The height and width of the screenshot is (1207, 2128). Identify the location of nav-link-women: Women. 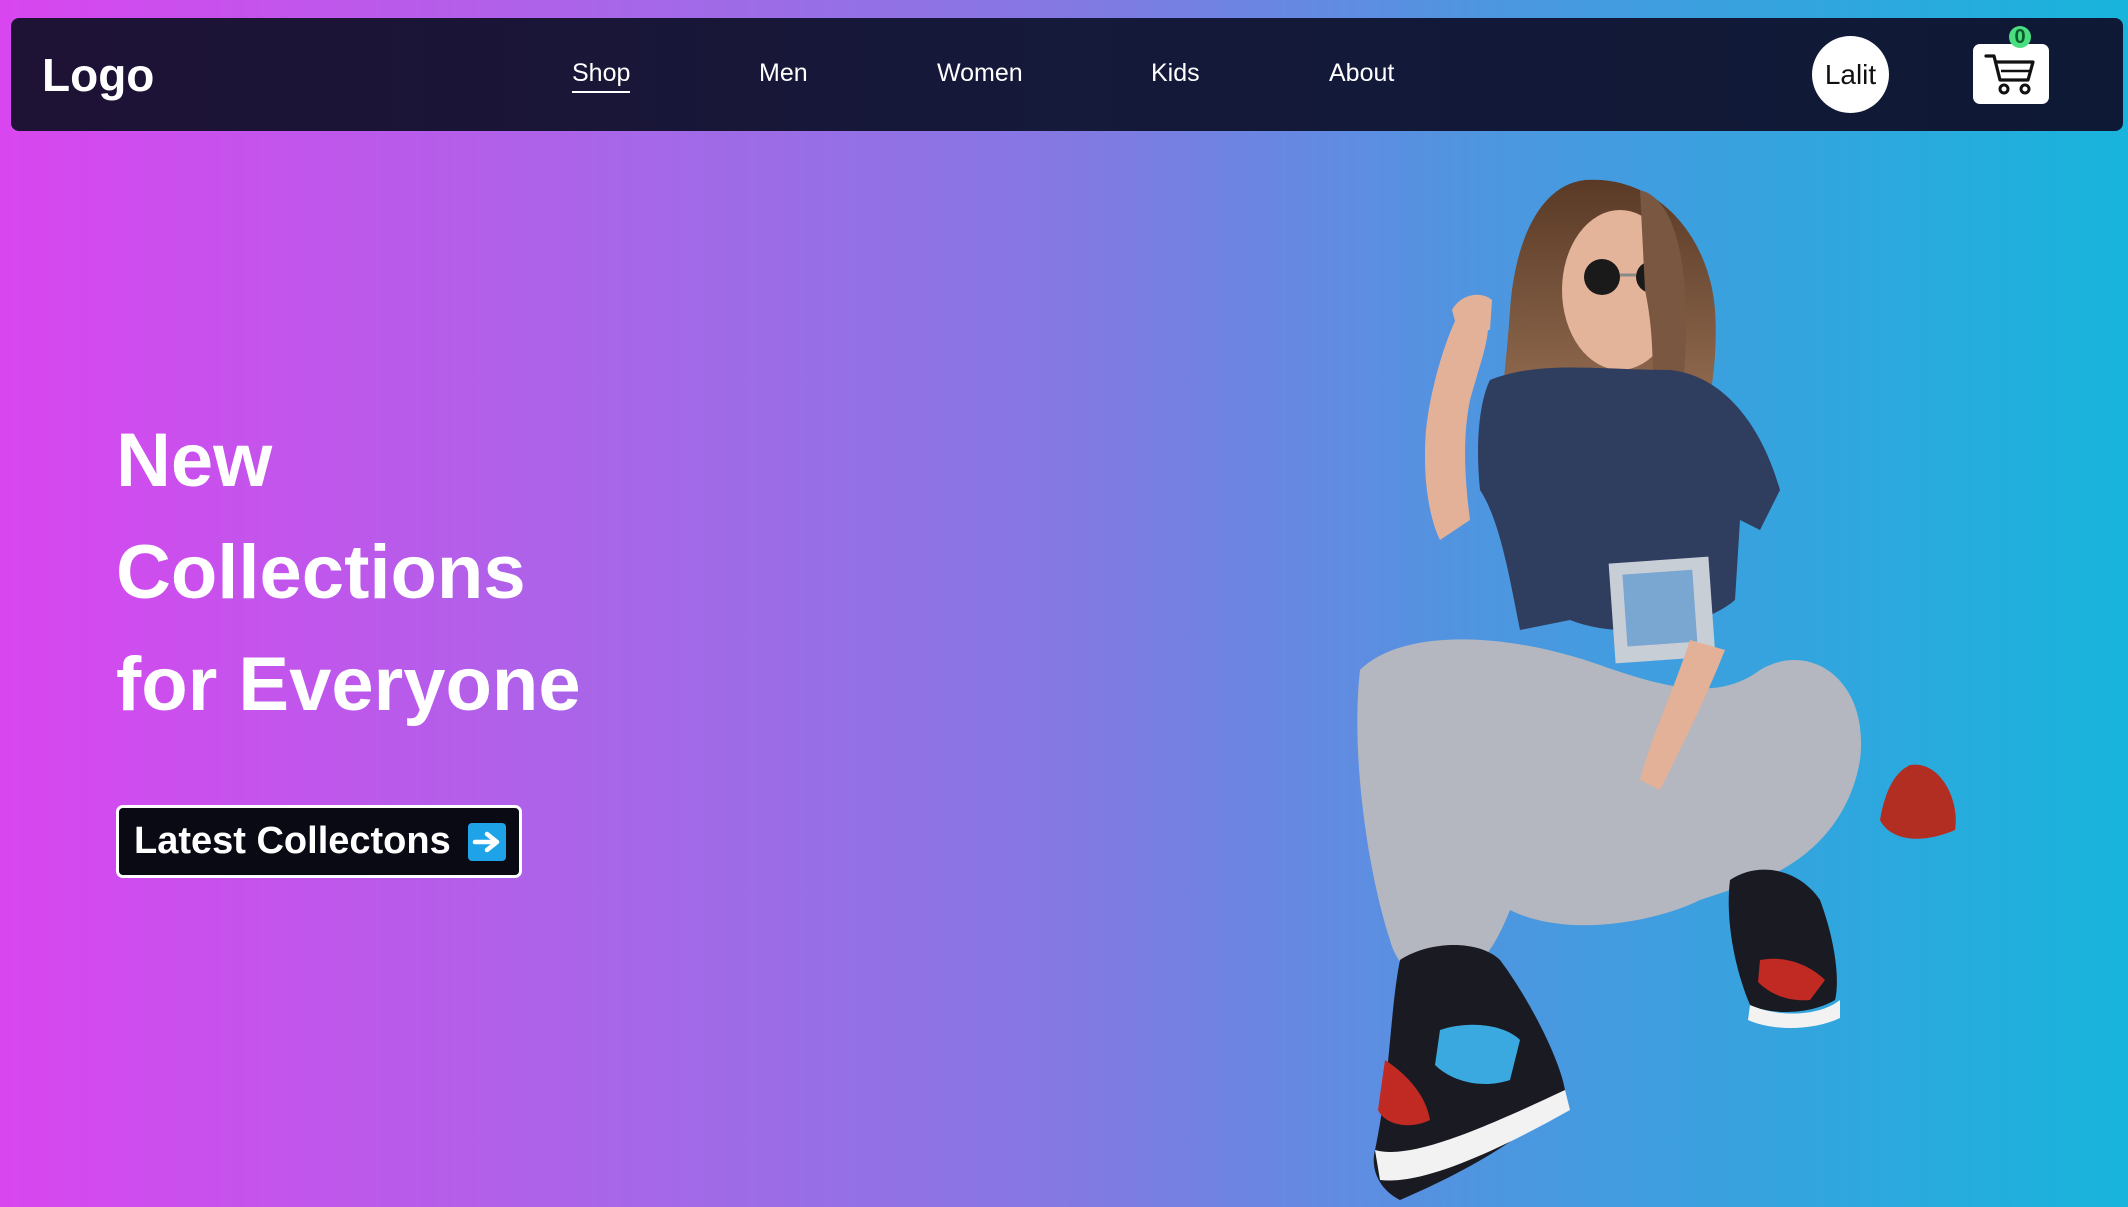
(980, 73).